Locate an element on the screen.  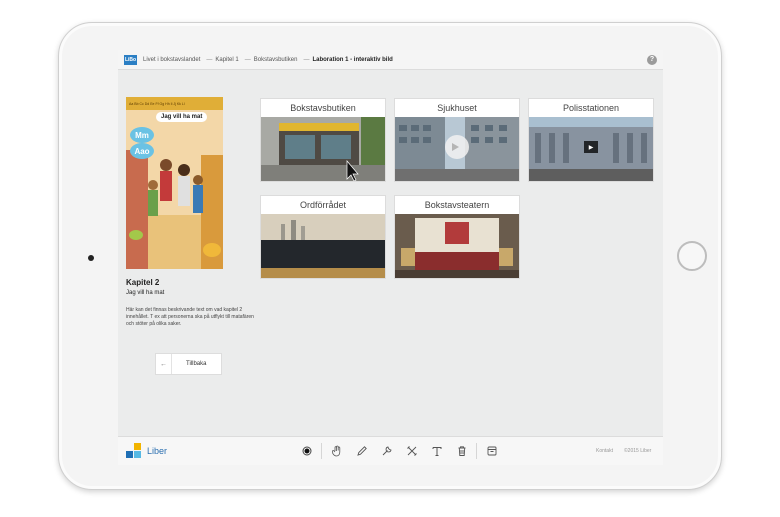
cover-speech-bubble: Jag vill ha mat is located at coordinates (182, 117).